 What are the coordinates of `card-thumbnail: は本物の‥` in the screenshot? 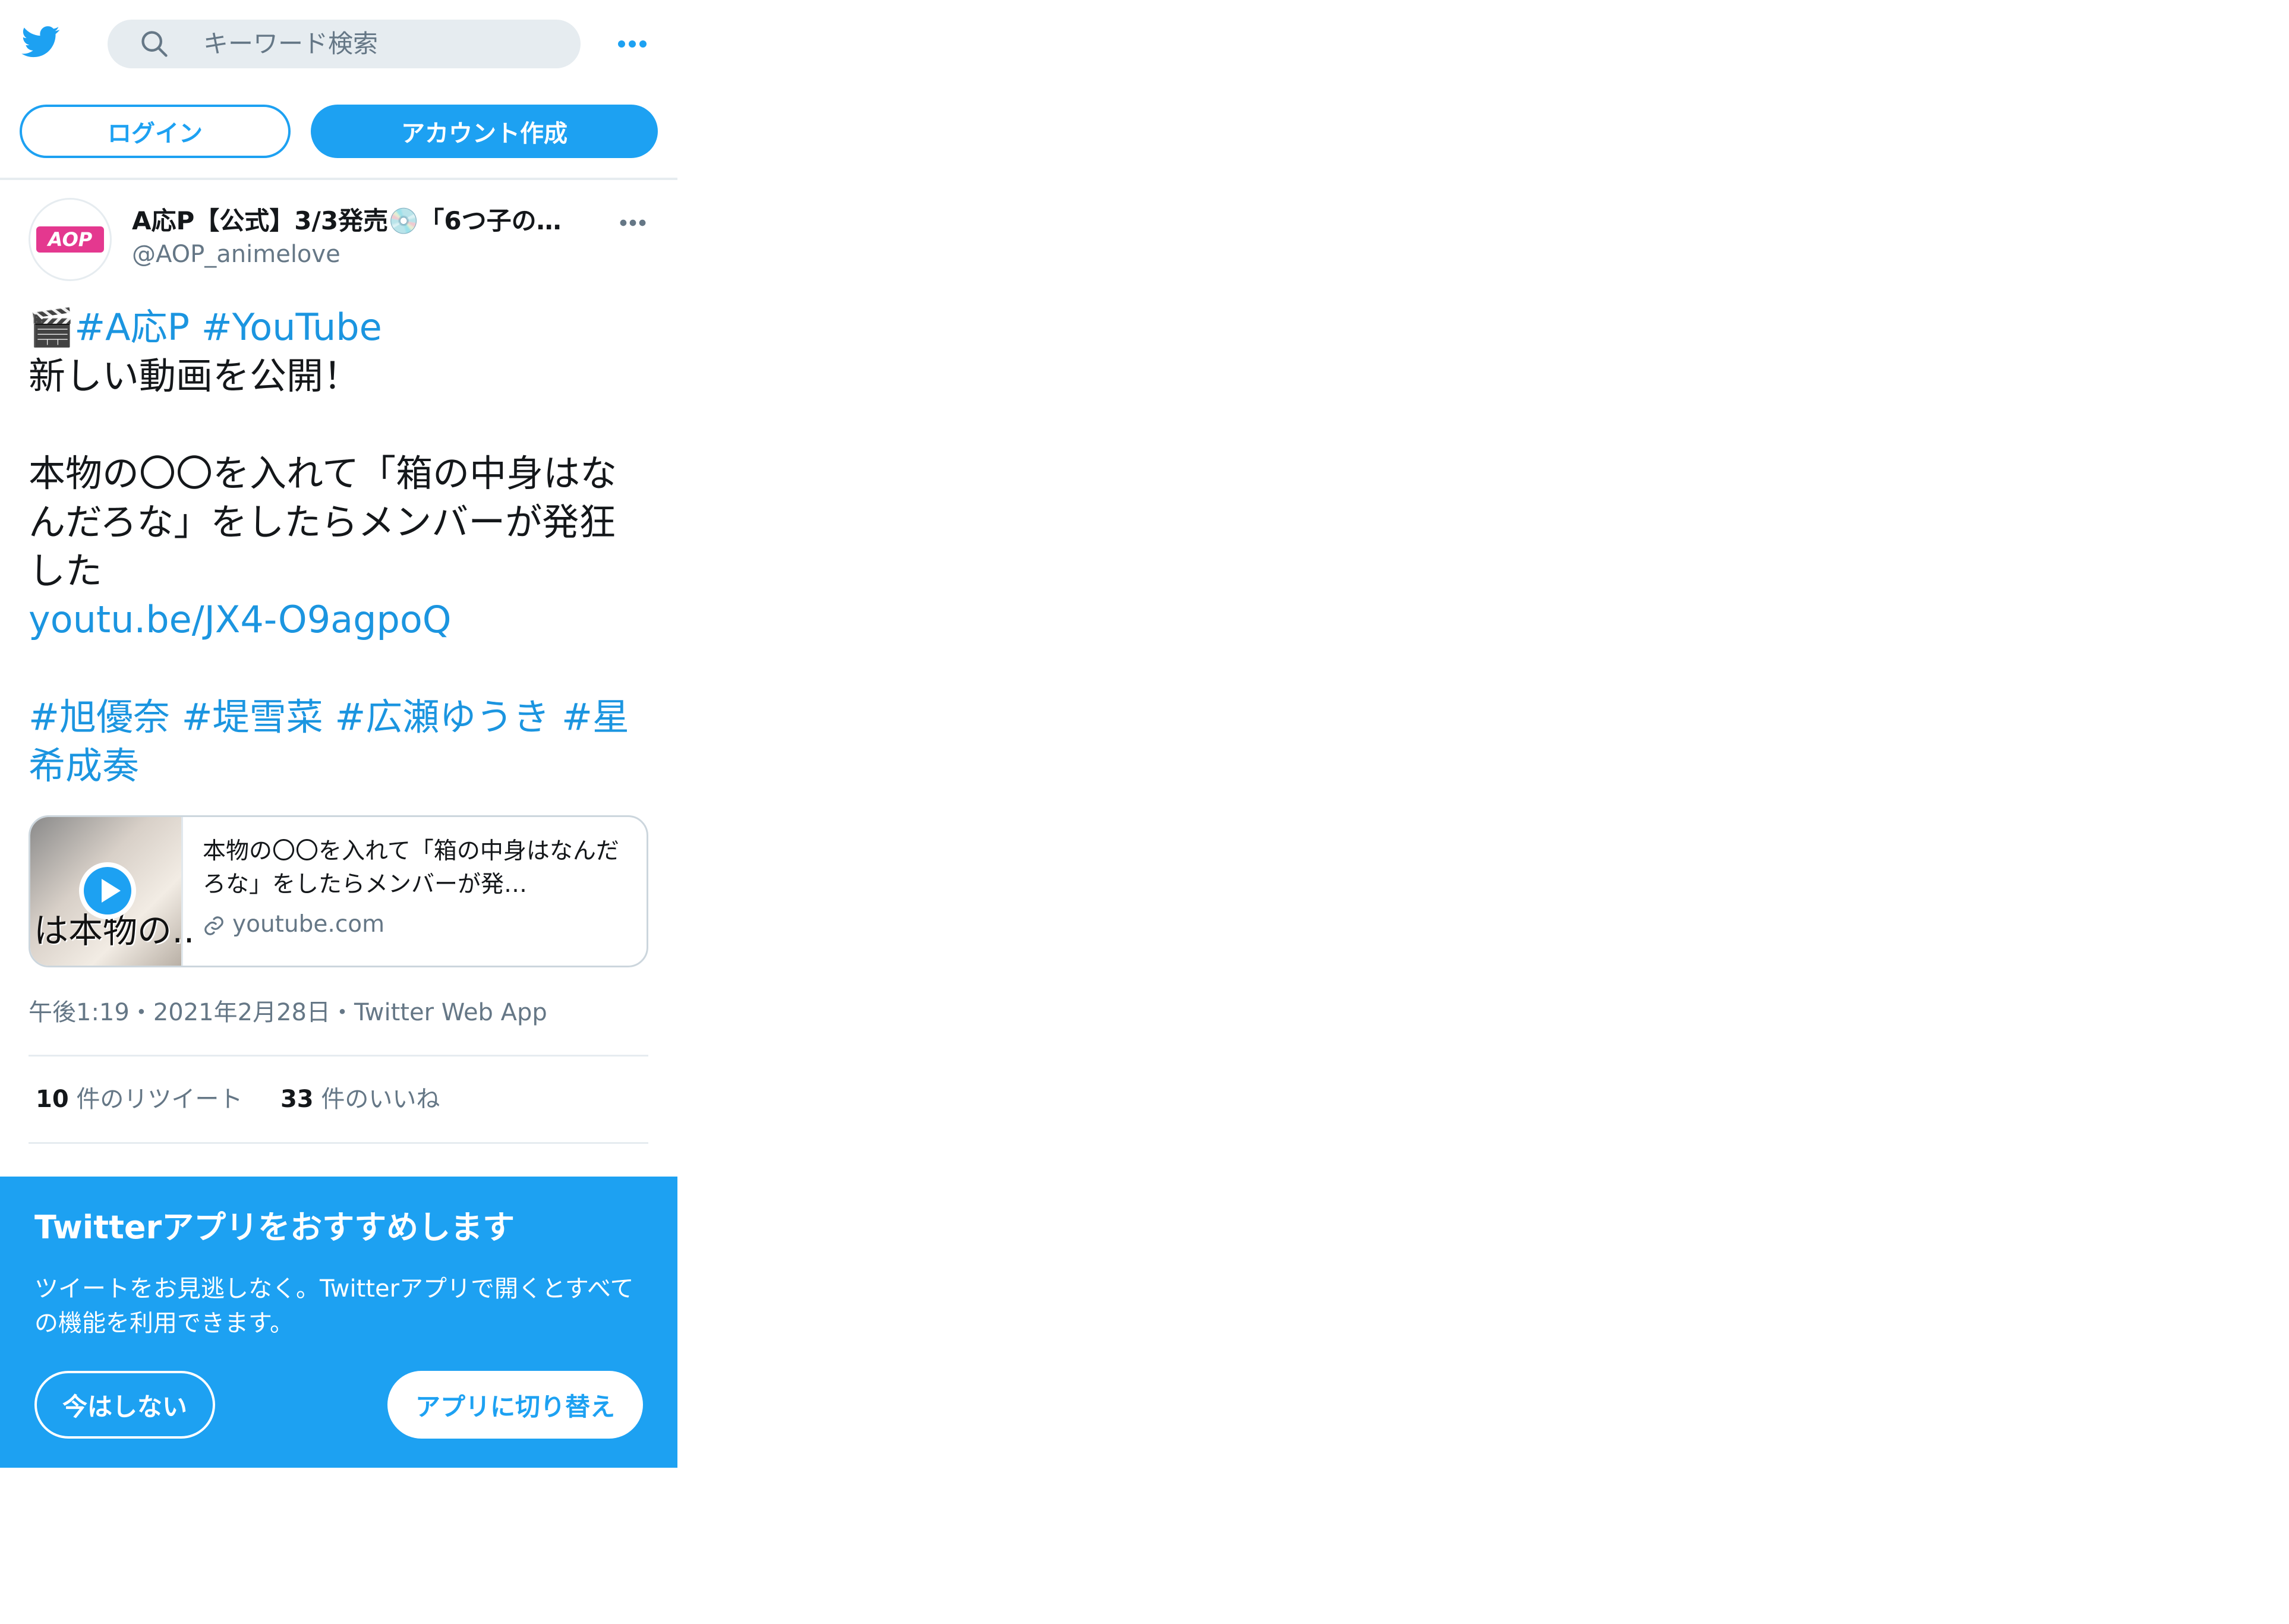 It's located at (112, 891).